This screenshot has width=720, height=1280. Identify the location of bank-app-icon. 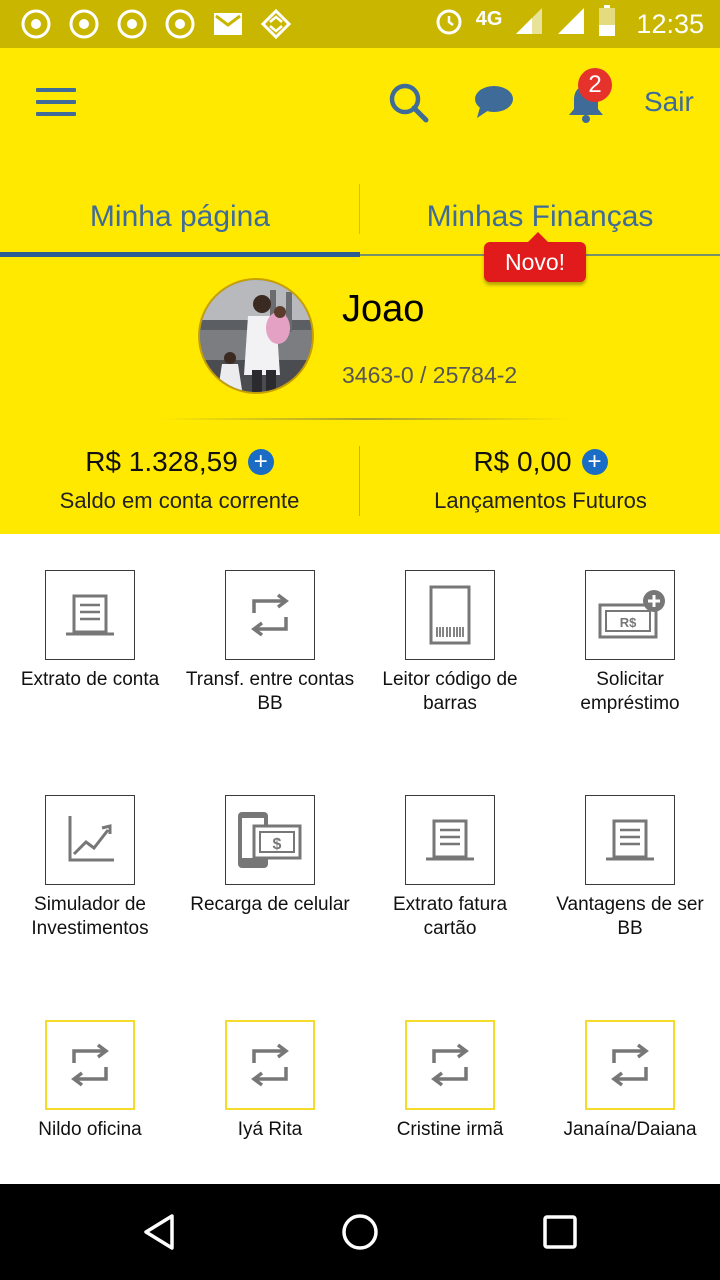
(276, 24).